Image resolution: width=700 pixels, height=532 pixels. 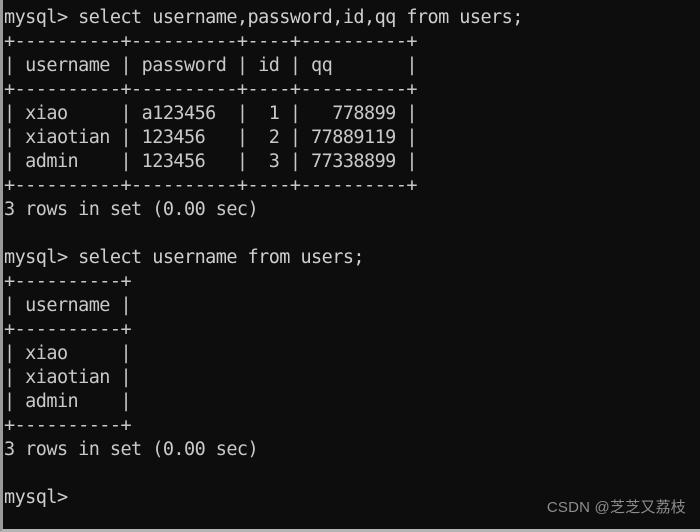 I want to click on table-row: | xiao | a123456 | 1 | 778899 |, so click(x=210, y=113).